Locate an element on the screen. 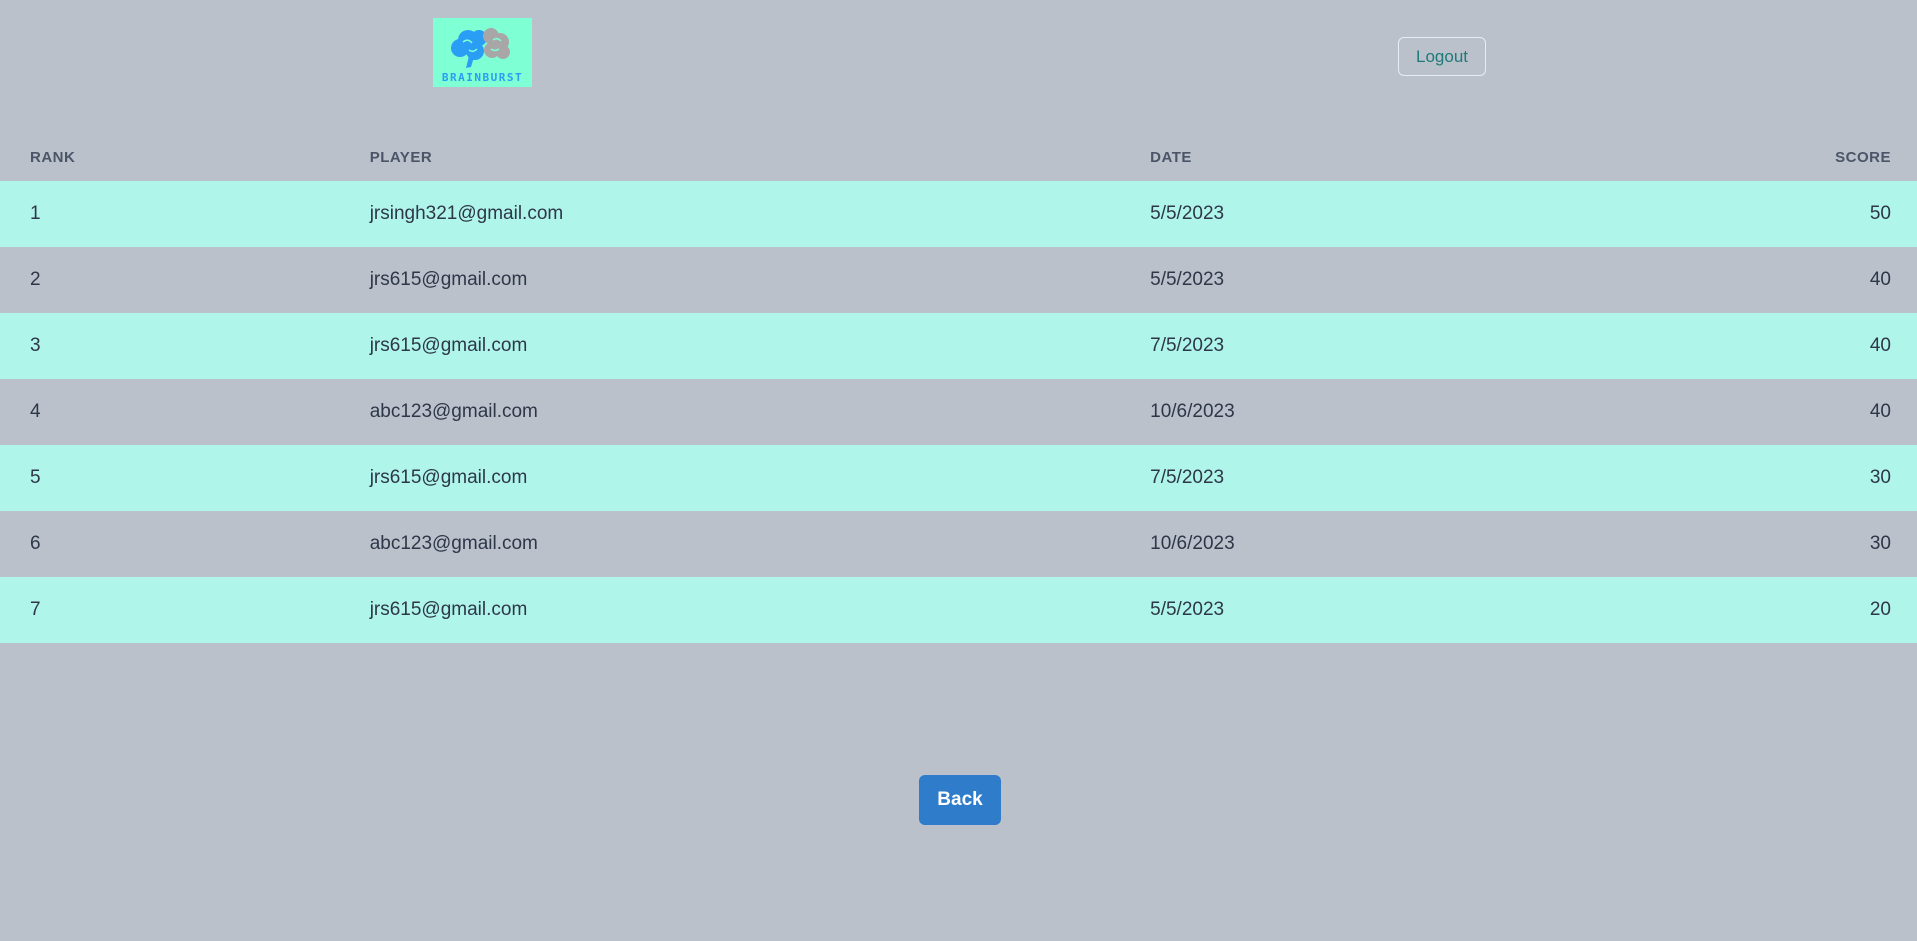 The image size is (1917, 941). logo-wordmark: BRAINBURST is located at coordinates (482, 77).